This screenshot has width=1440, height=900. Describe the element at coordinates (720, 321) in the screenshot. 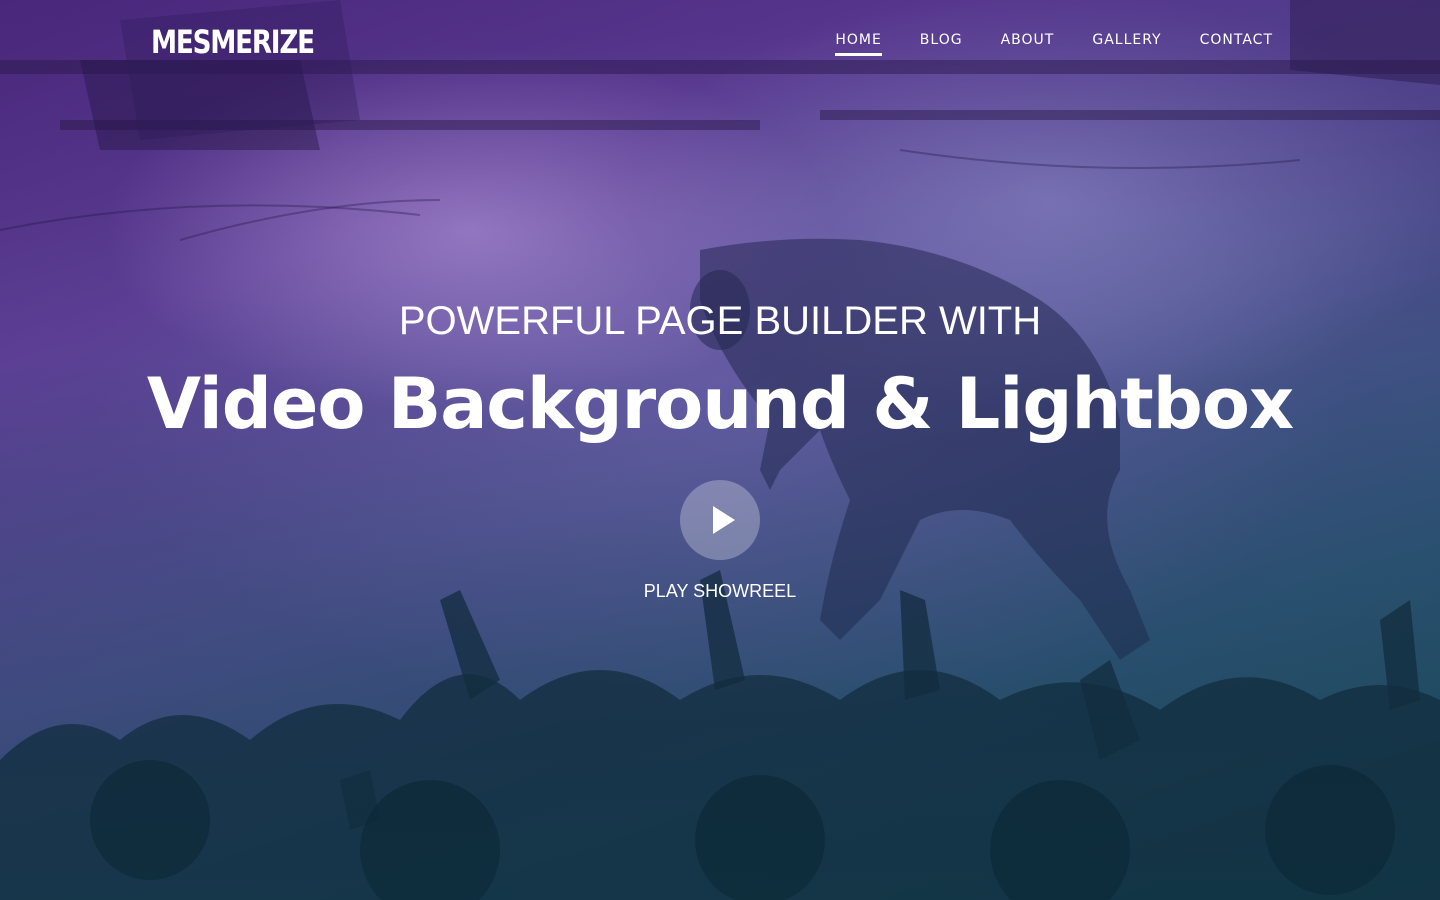

I see `hero-subtitle: POWERFUL PAGE BUILDER WITH` at that location.